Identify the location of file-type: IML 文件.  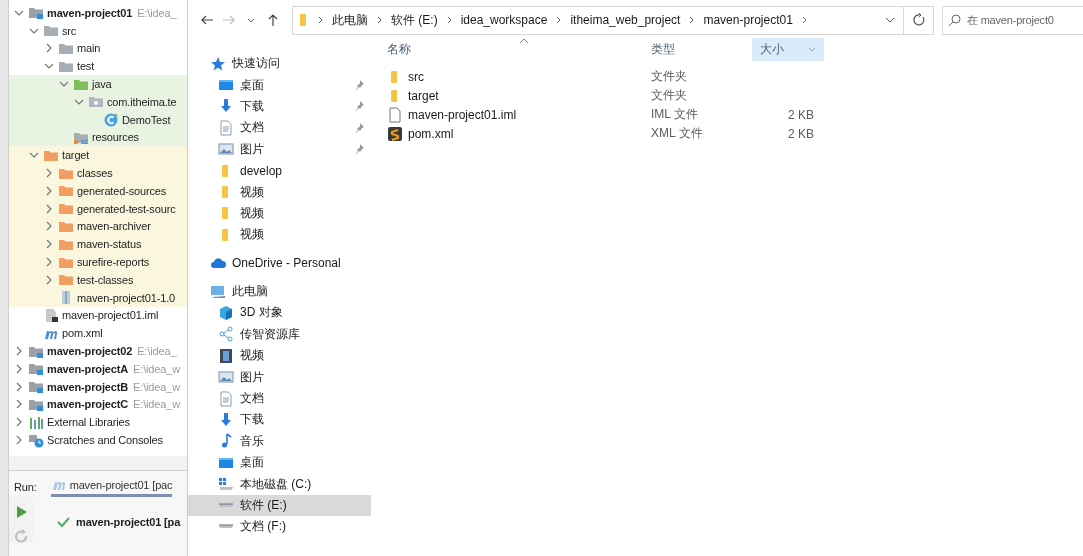
(674, 114).